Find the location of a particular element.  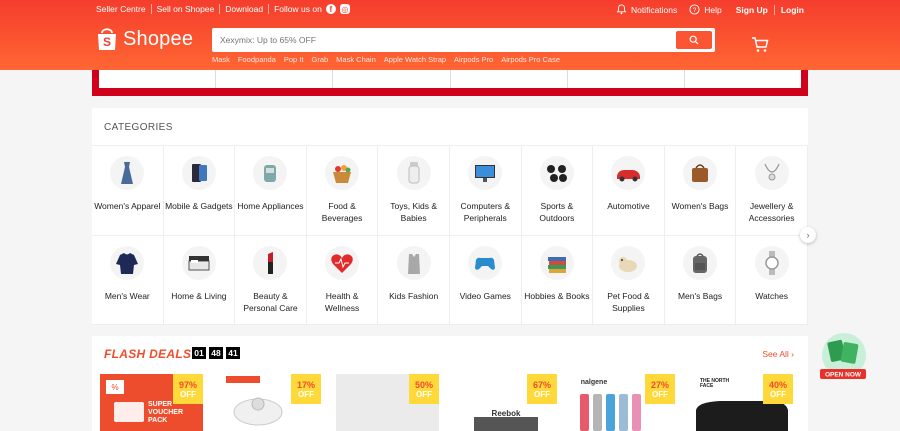

help-link: ? Help is located at coordinates (705, 9).